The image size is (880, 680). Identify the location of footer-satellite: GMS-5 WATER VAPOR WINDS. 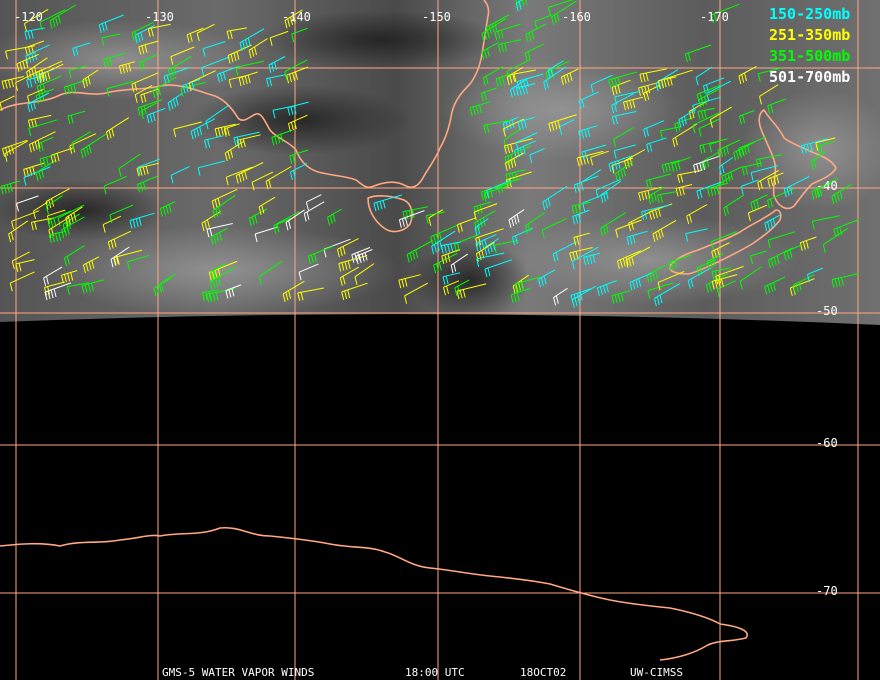
(238, 672).